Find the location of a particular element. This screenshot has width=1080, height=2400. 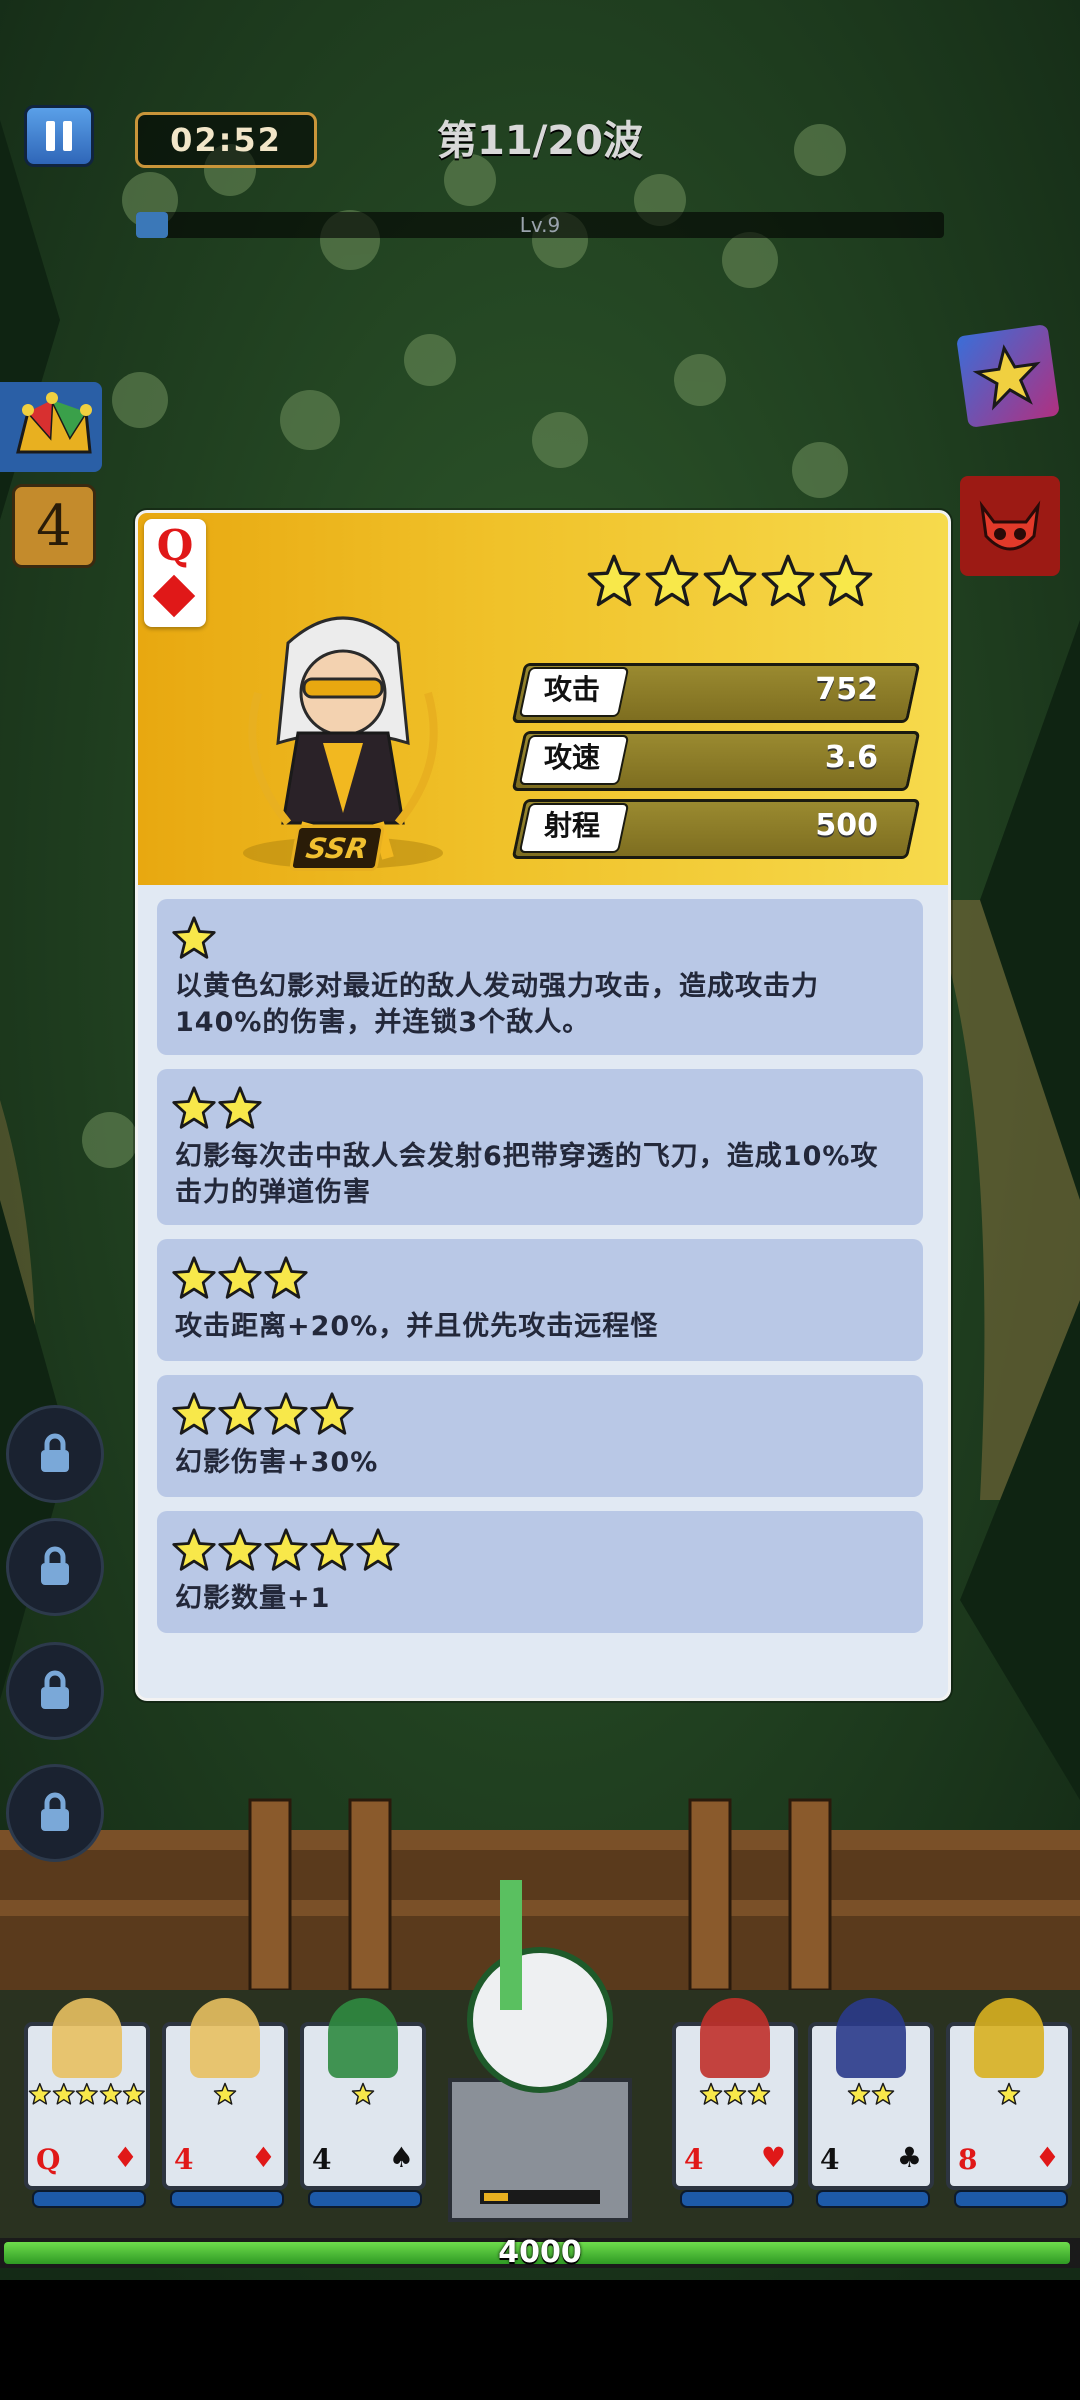

skill-tier-2: 幻影每次击中敌人会发射6把带穿透的飞刀，造成10%攻 击力的弹道伤害 is located at coordinates (540, 1147).